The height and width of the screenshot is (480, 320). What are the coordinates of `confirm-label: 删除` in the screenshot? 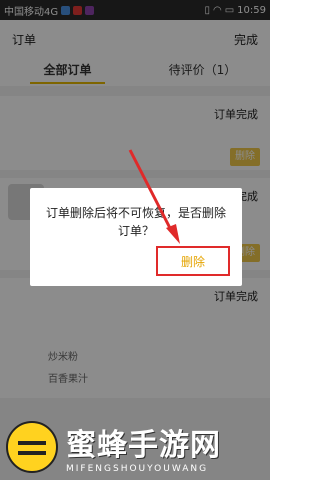 It's located at (192, 261).